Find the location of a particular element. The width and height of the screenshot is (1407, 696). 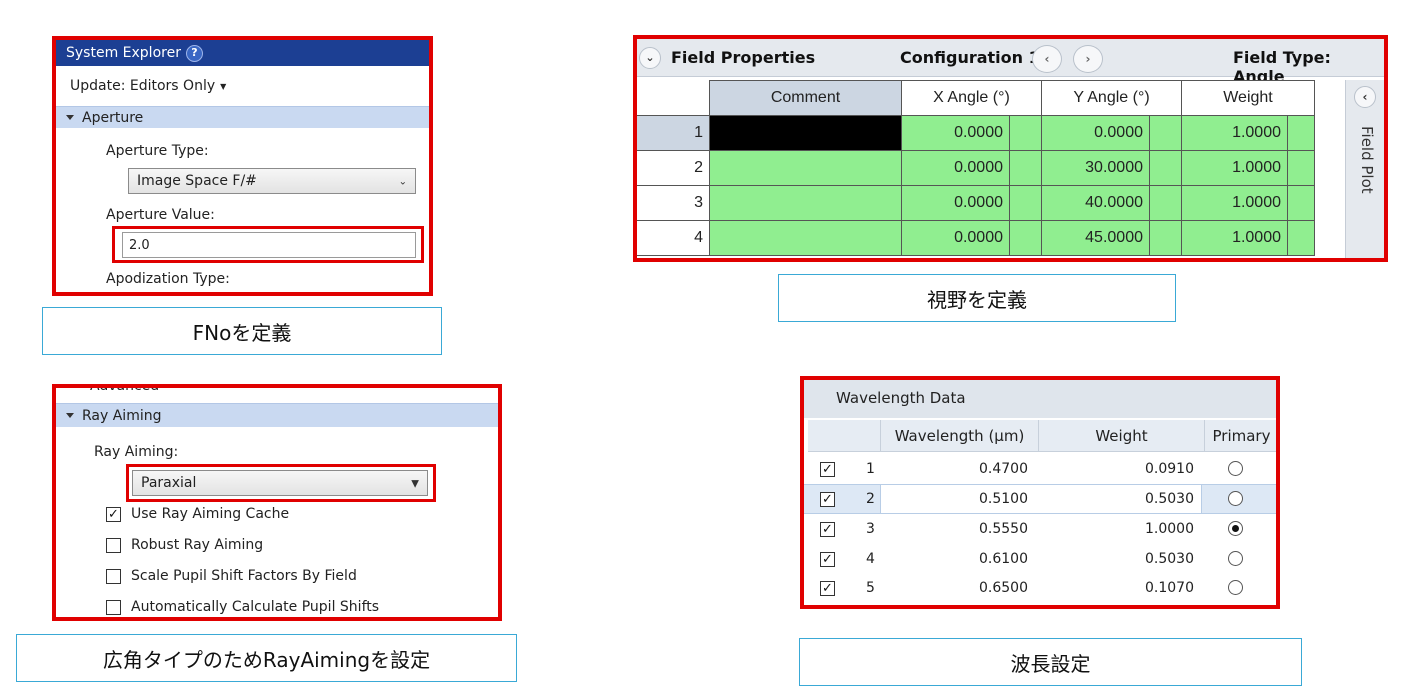

wavelength-value: 0.5100 is located at coordinates (1003, 499).